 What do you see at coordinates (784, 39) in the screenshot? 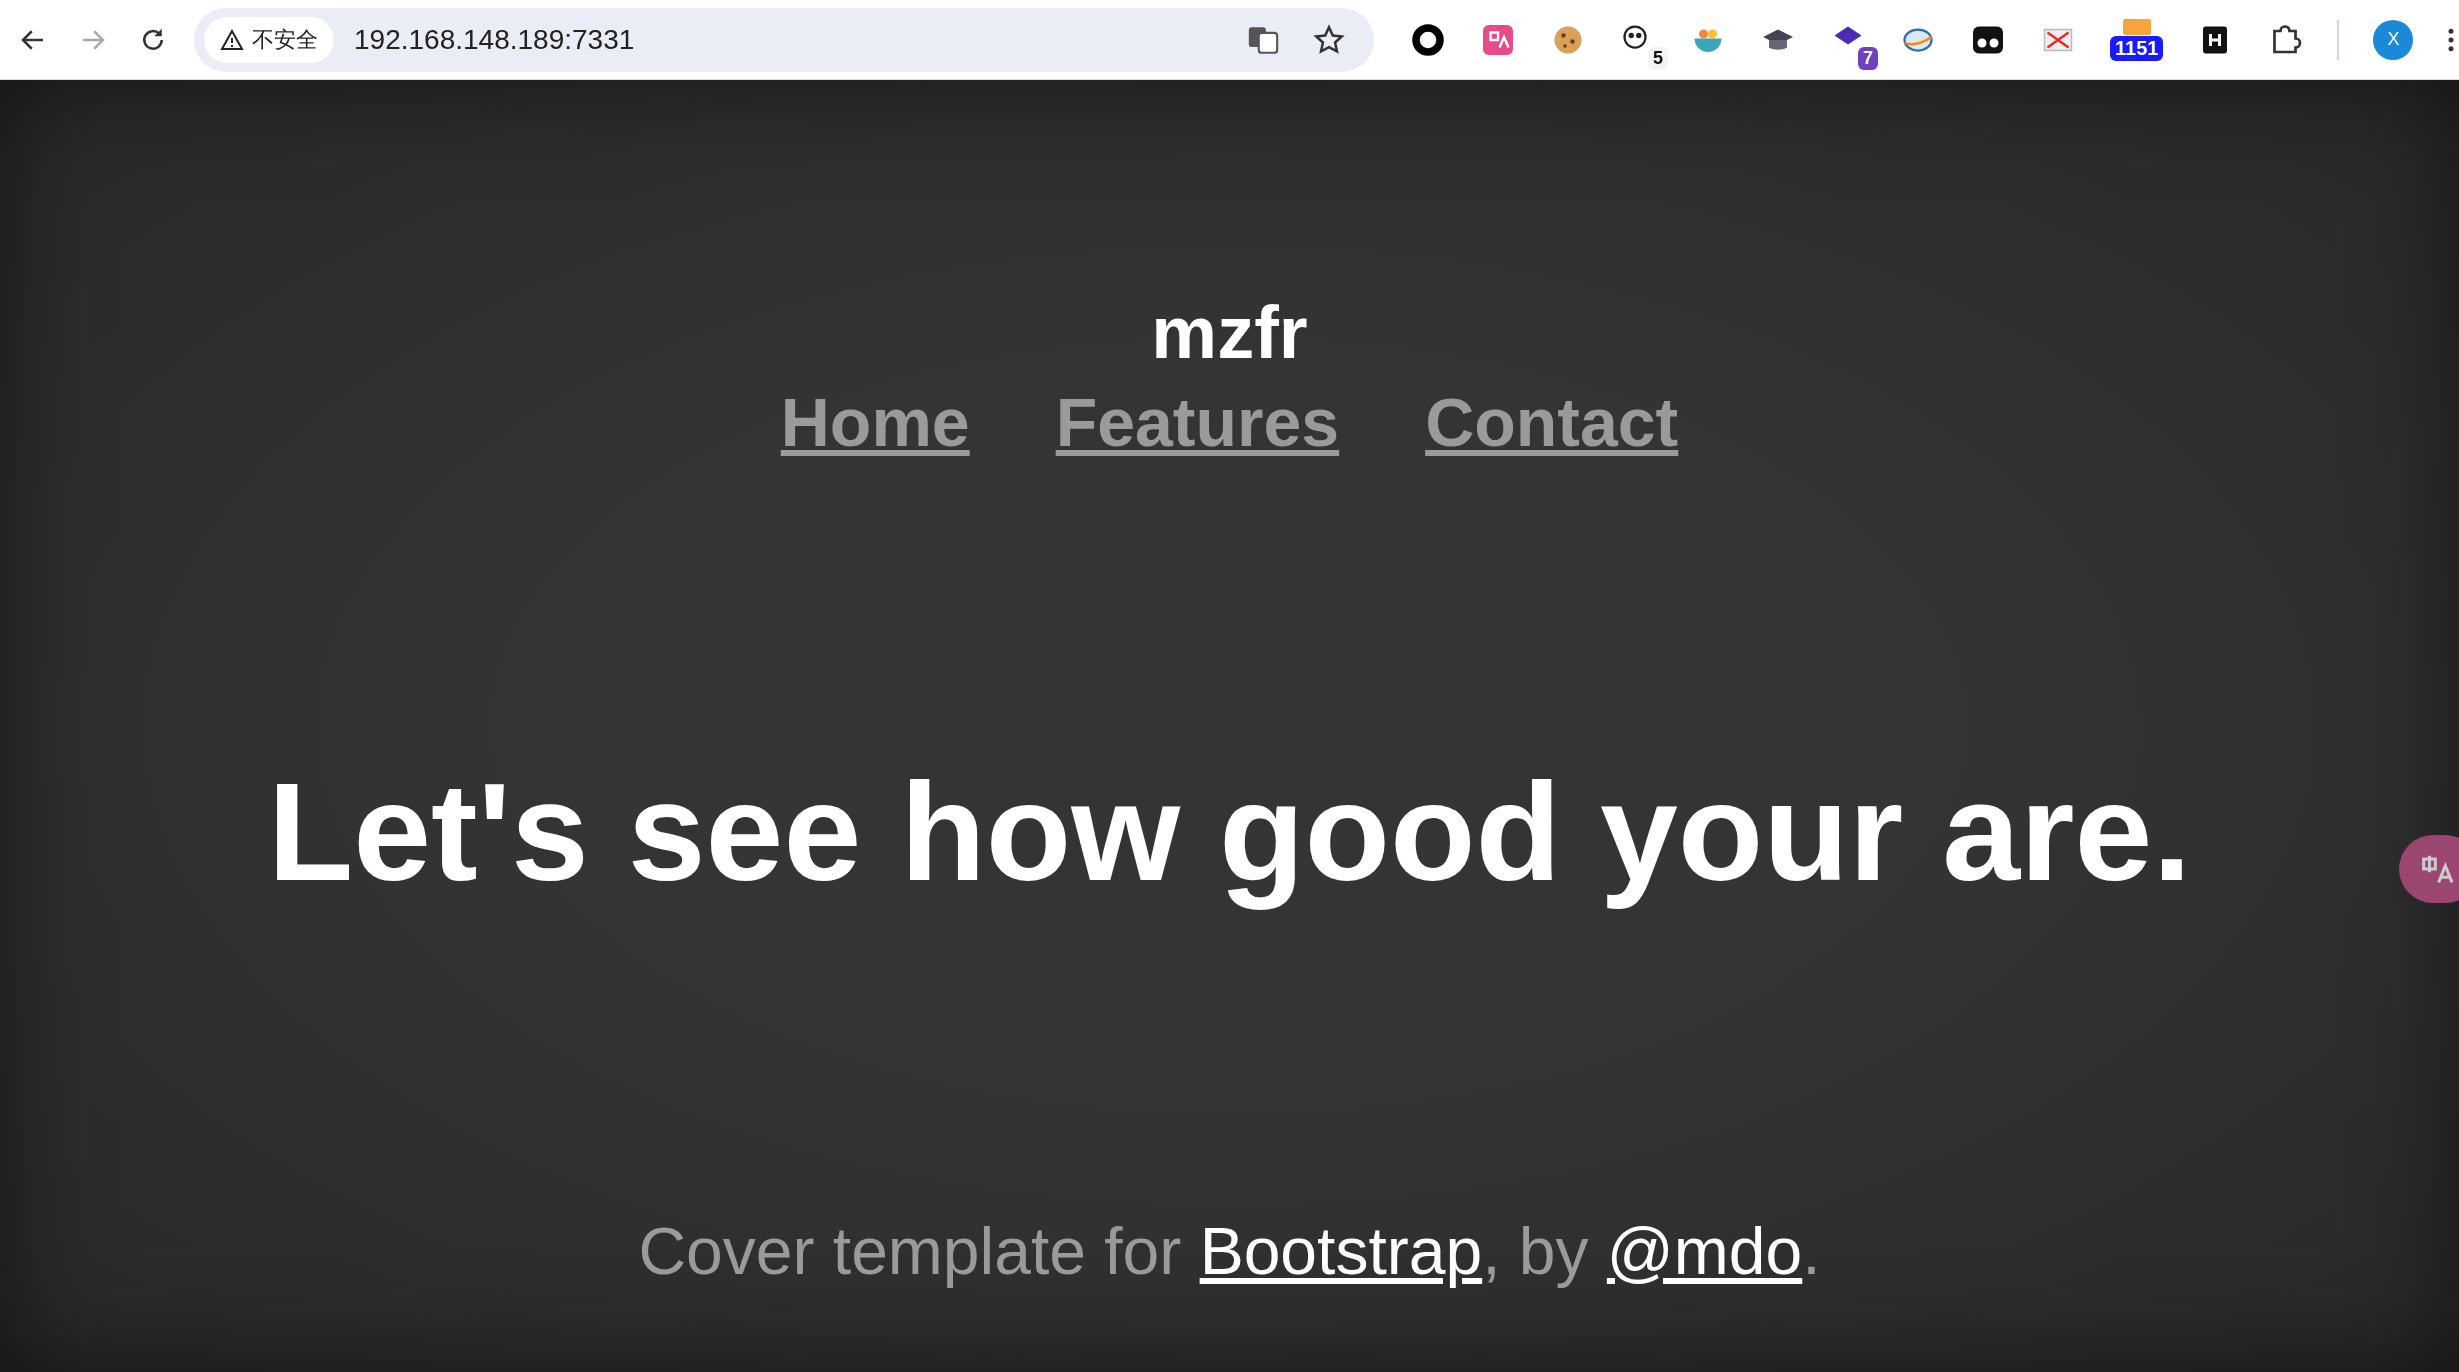
I see `address-bar: 不安全 192.168.148.189:7331` at bounding box center [784, 39].